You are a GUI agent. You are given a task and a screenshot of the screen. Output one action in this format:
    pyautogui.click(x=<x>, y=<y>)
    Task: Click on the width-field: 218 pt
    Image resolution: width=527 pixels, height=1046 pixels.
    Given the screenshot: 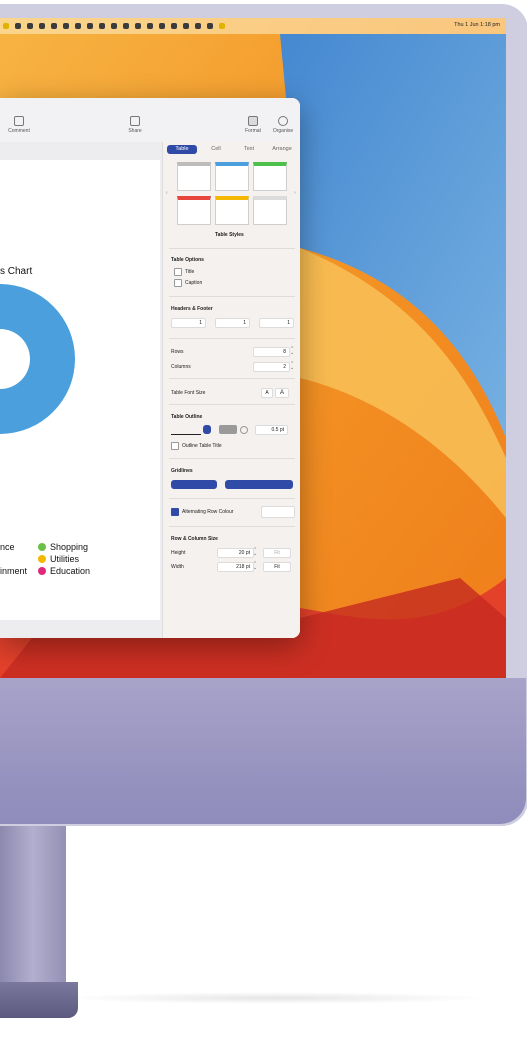 What is the action you would take?
    pyautogui.click(x=235, y=567)
    